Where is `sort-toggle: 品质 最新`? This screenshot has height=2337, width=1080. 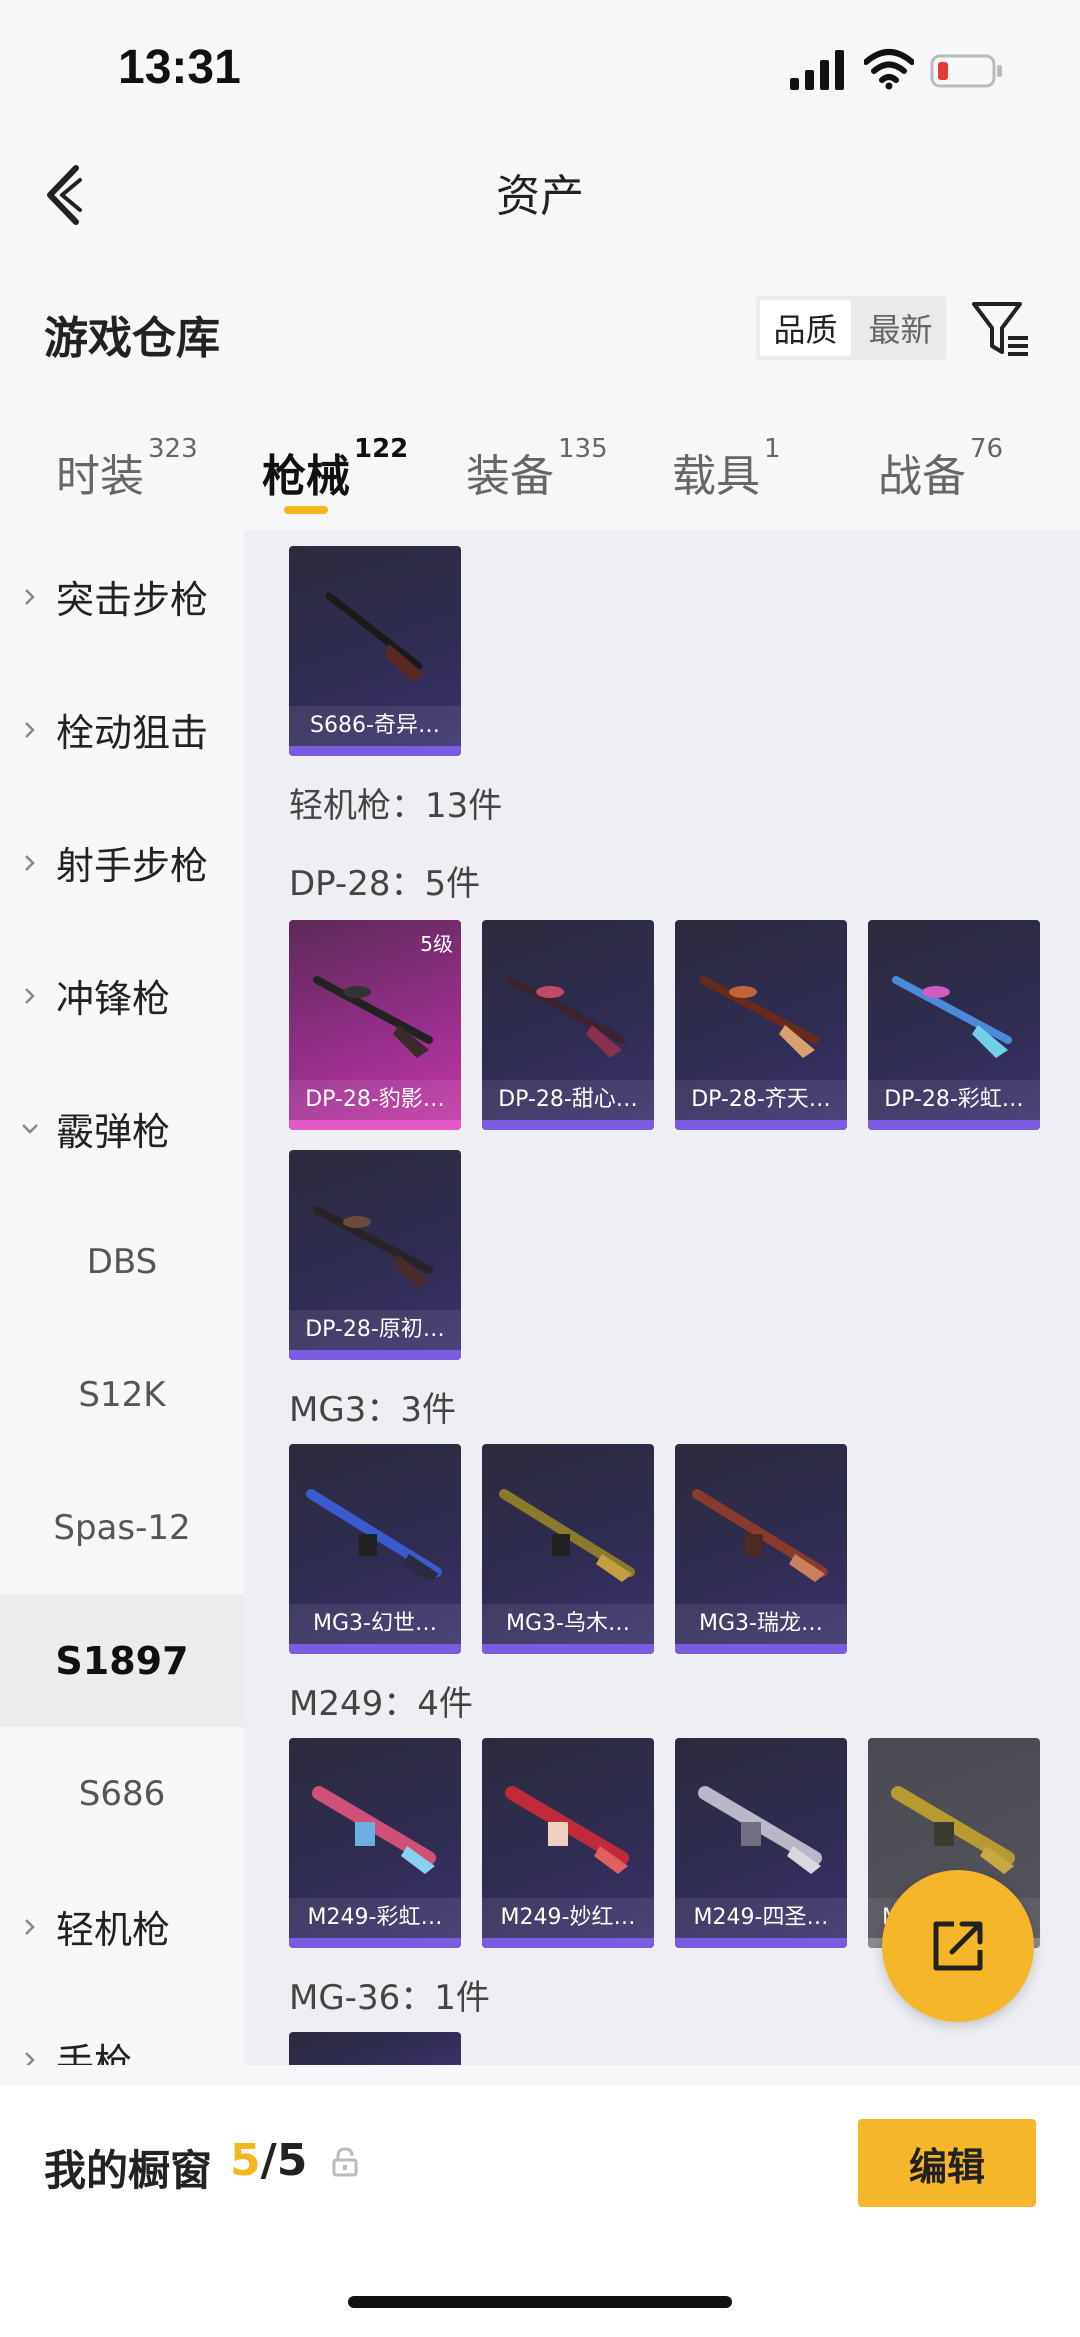 sort-toggle: 品质 最新 is located at coordinates (851, 328).